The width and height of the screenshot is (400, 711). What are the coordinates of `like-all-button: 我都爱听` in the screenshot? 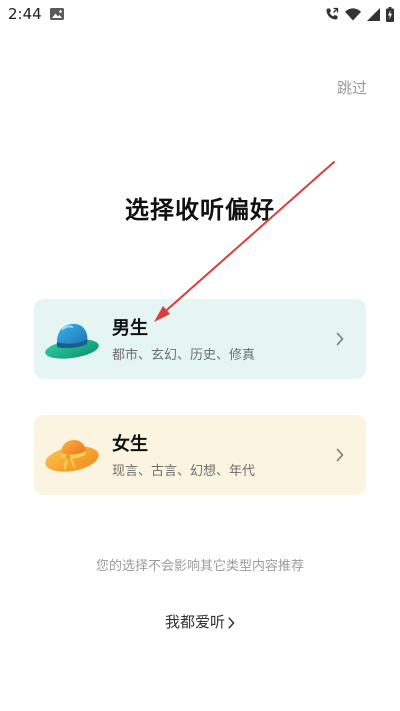 It's located at (200, 621).